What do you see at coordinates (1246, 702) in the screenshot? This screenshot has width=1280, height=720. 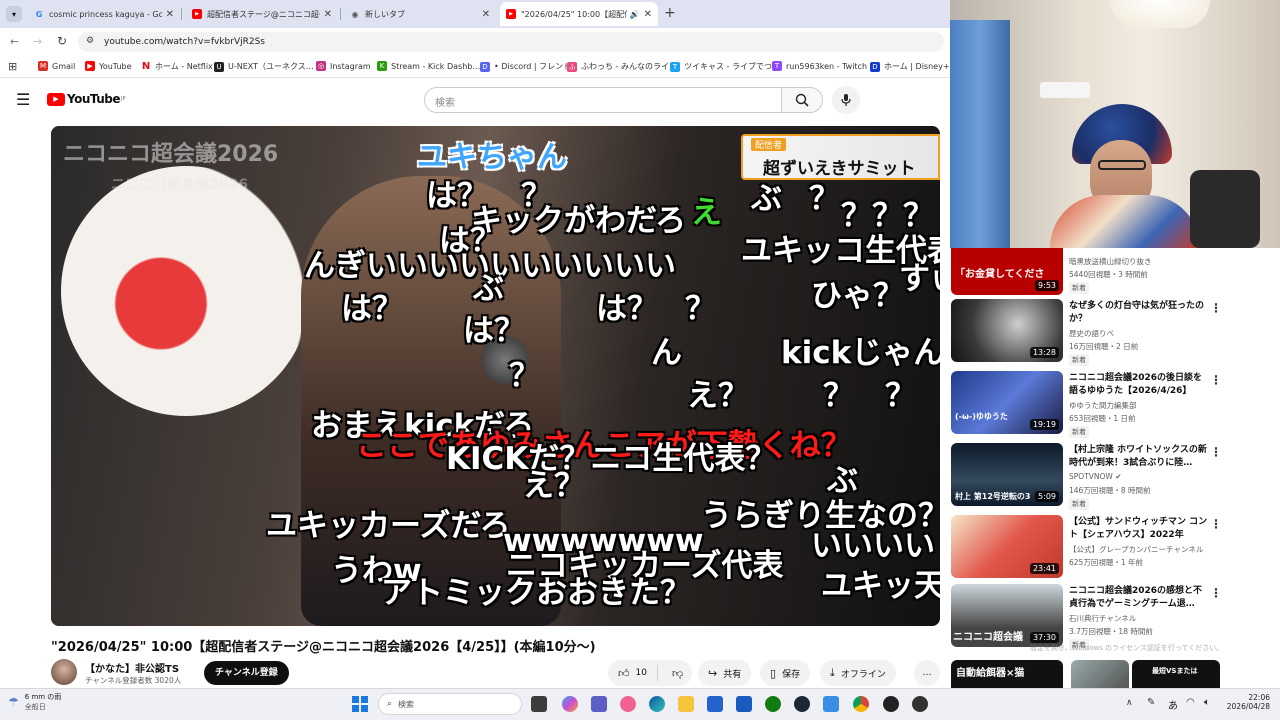 I see `clock: 22:06 2026/04/28` at bounding box center [1246, 702].